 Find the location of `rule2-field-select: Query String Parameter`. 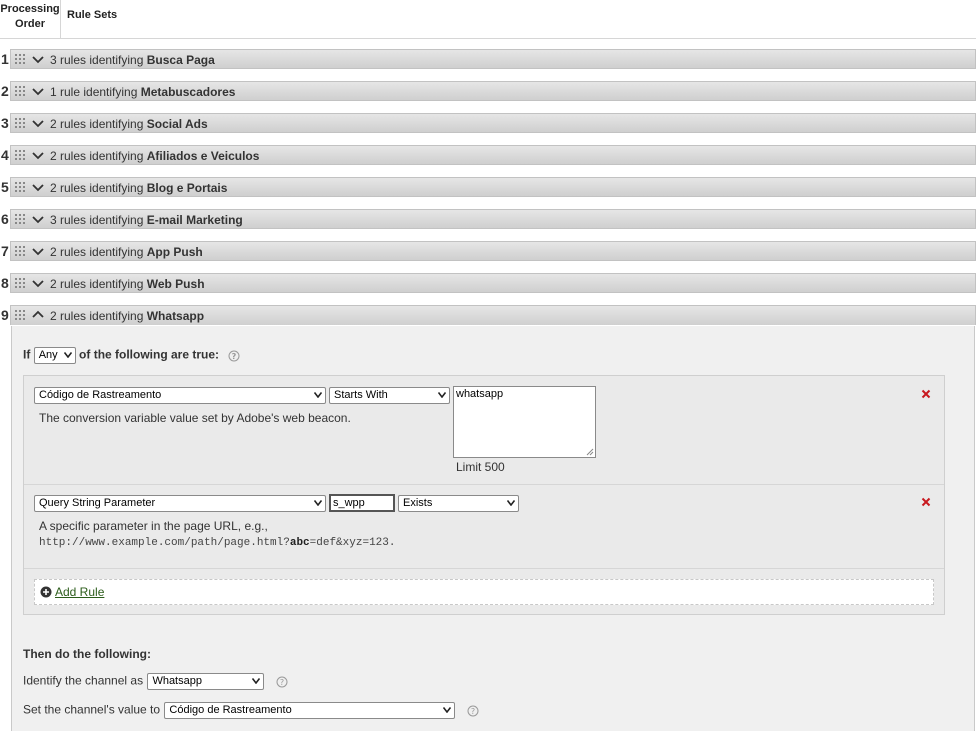

rule2-field-select: Query String Parameter is located at coordinates (180, 503).